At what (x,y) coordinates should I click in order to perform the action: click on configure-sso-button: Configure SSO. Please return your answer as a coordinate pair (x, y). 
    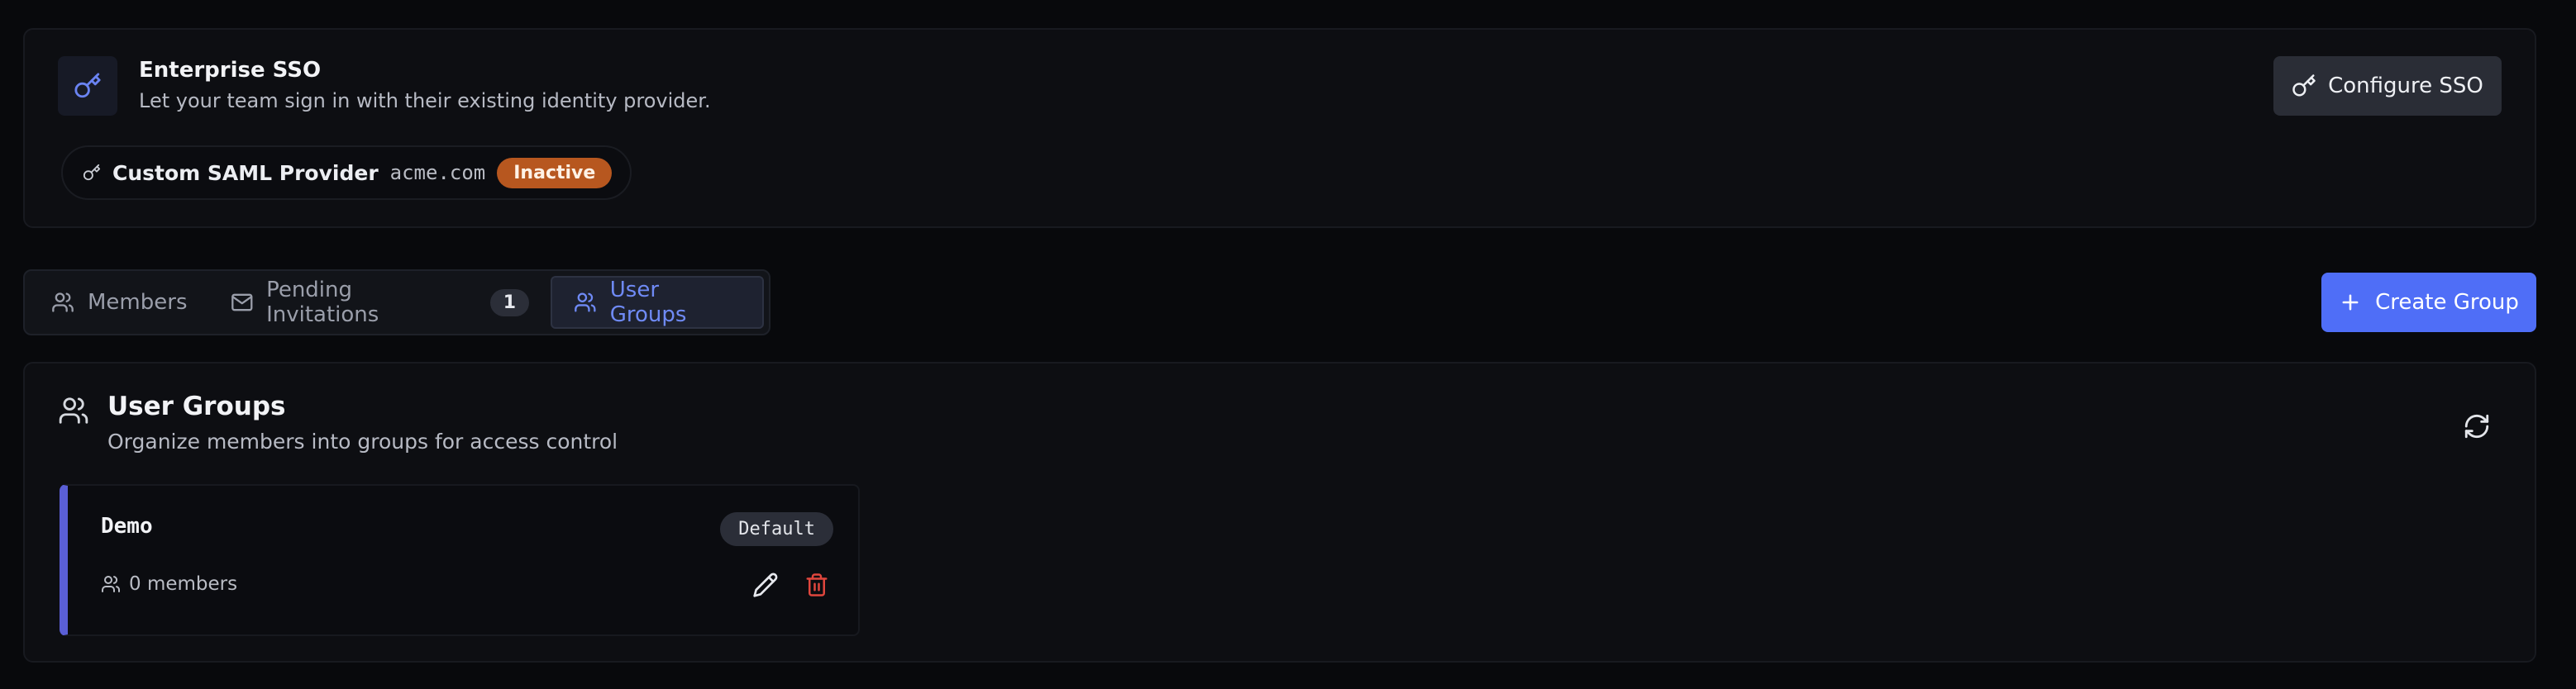
    Looking at the image, I should click on (2387, 86).